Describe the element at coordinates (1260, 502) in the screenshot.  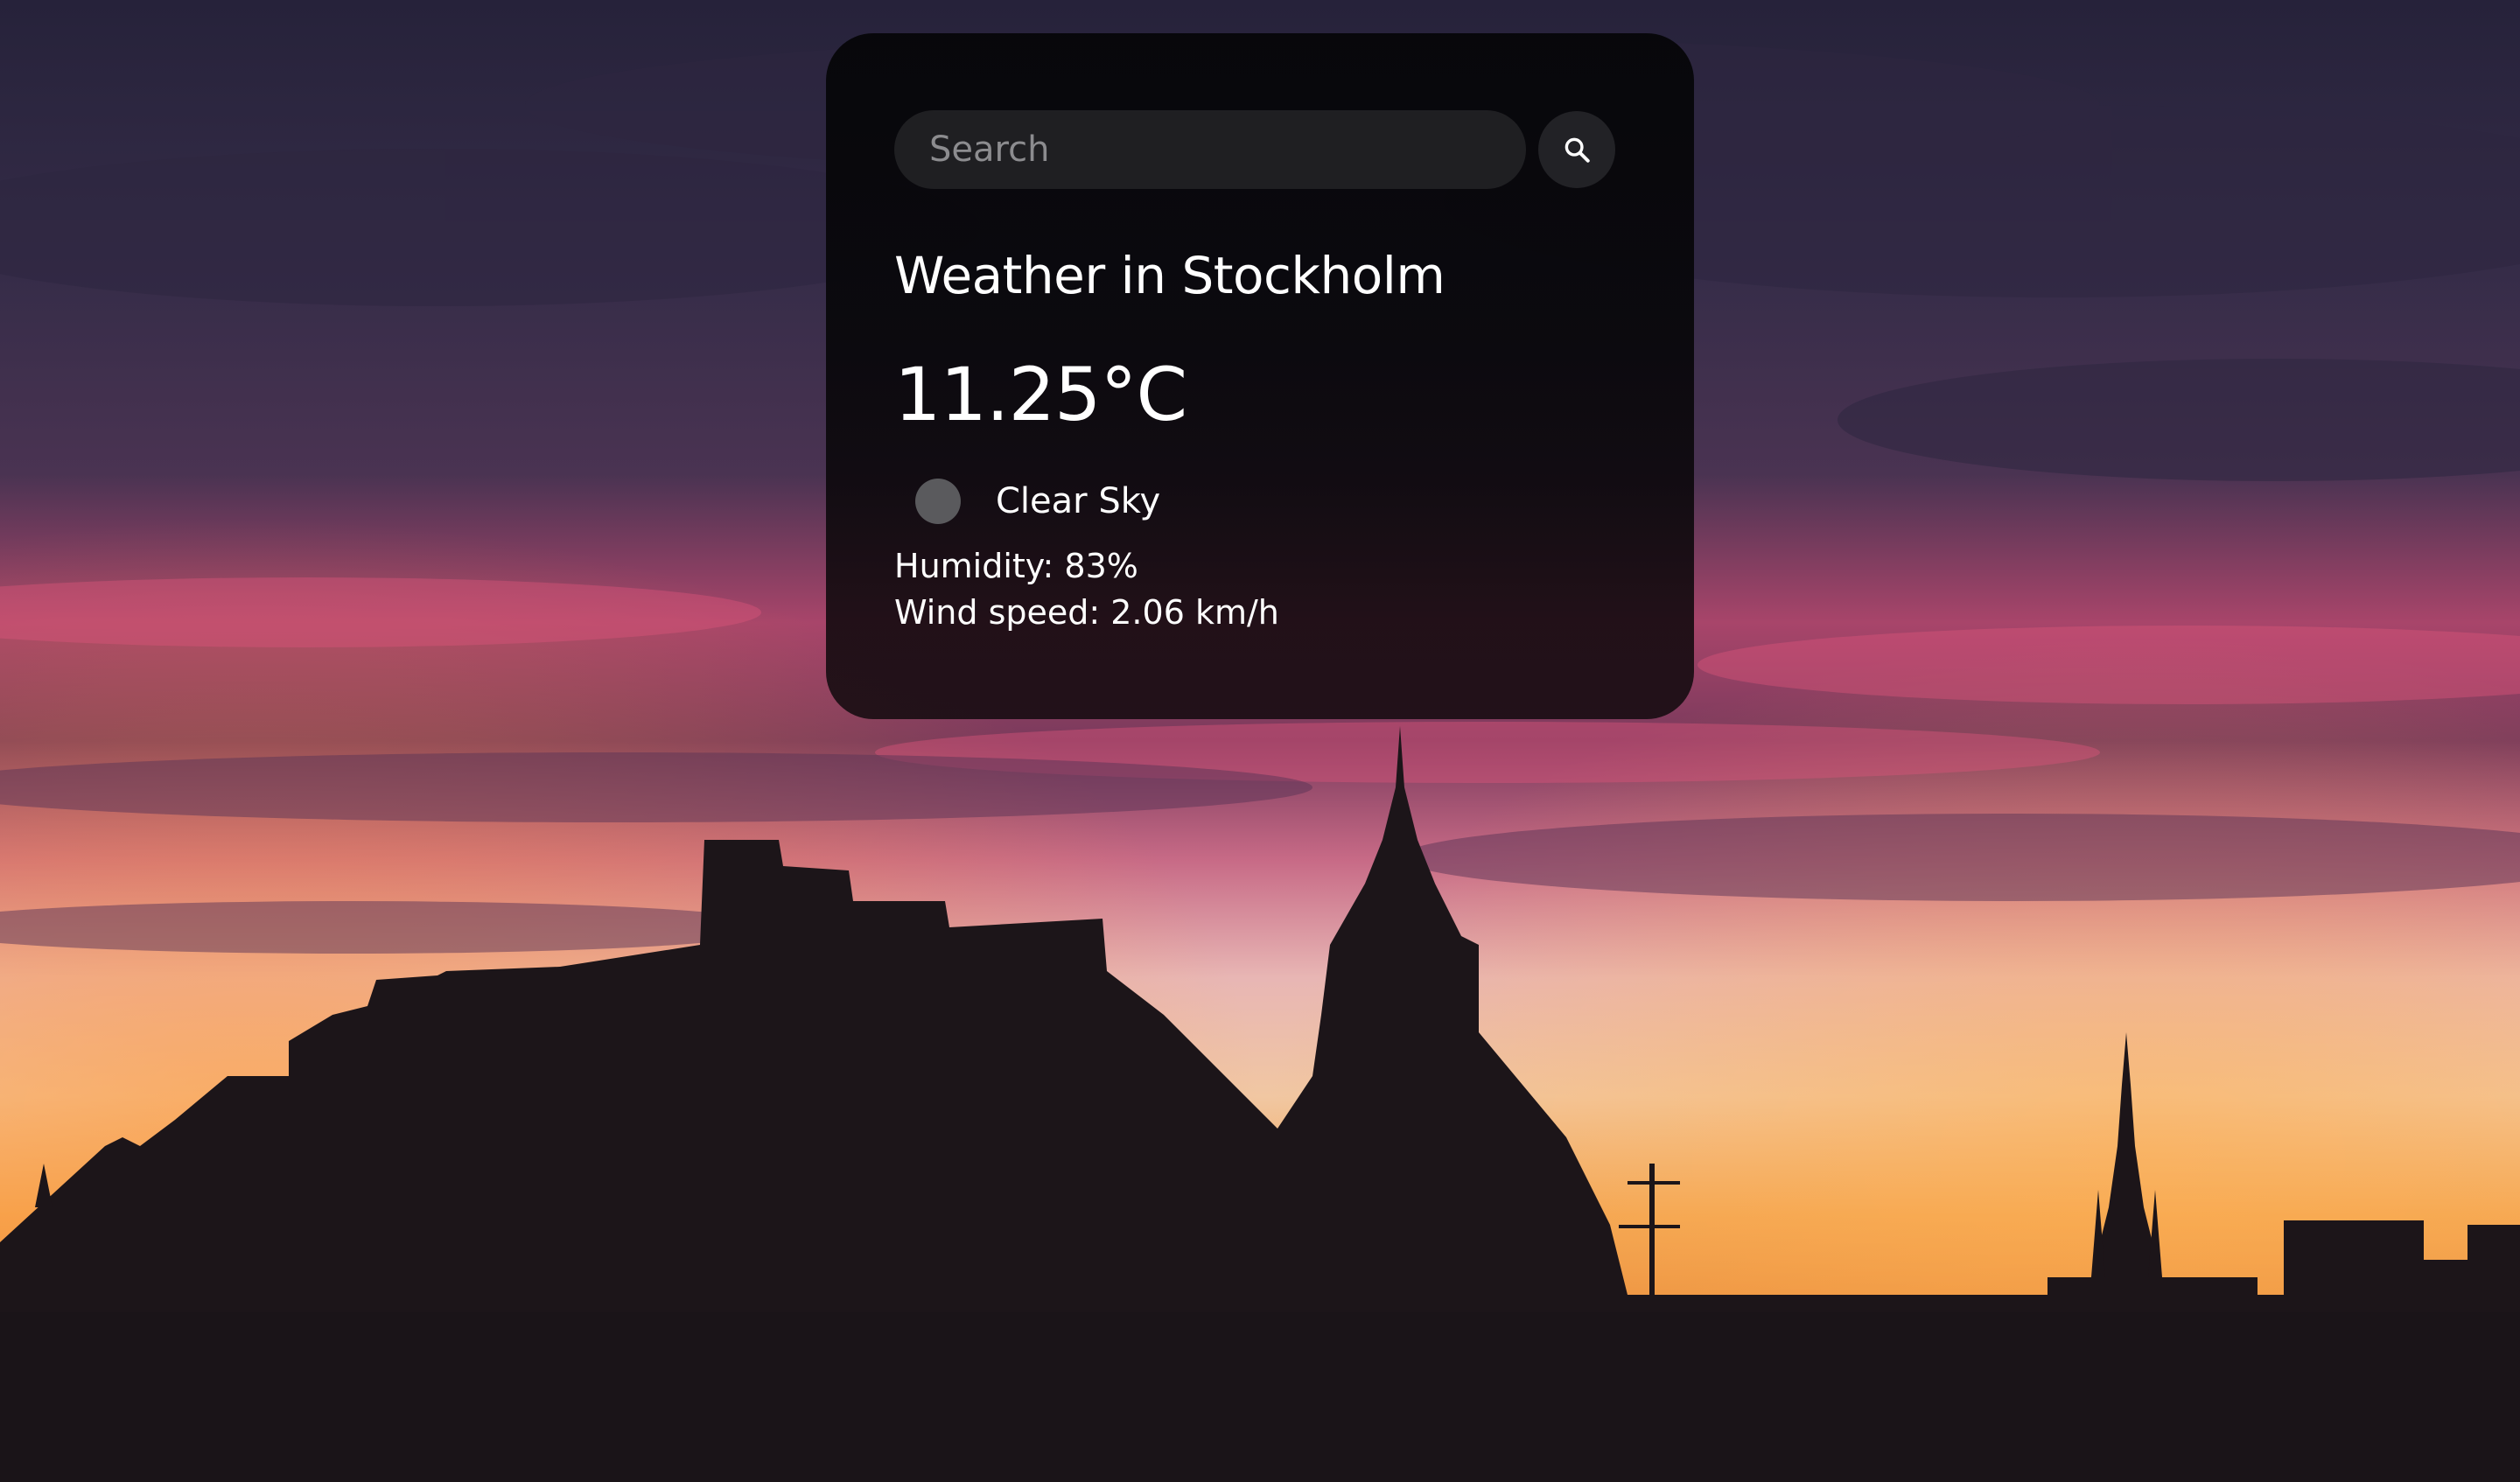
I see `condition-row: Clear Sky` at that location.